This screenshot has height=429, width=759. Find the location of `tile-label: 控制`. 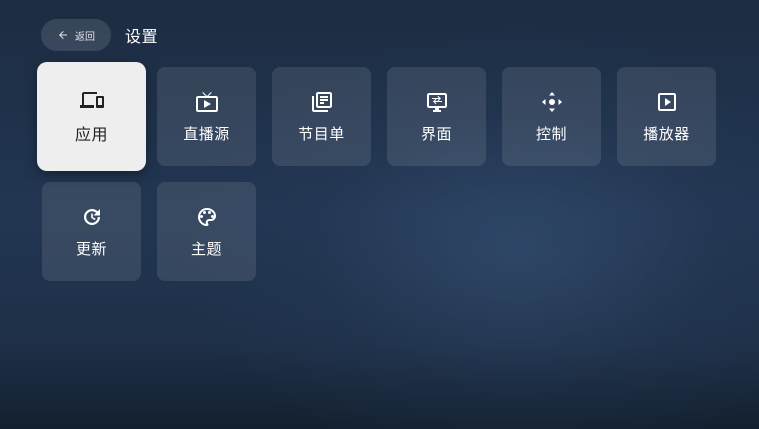

tile-label: 控制 is located at coordinates (551, 133).